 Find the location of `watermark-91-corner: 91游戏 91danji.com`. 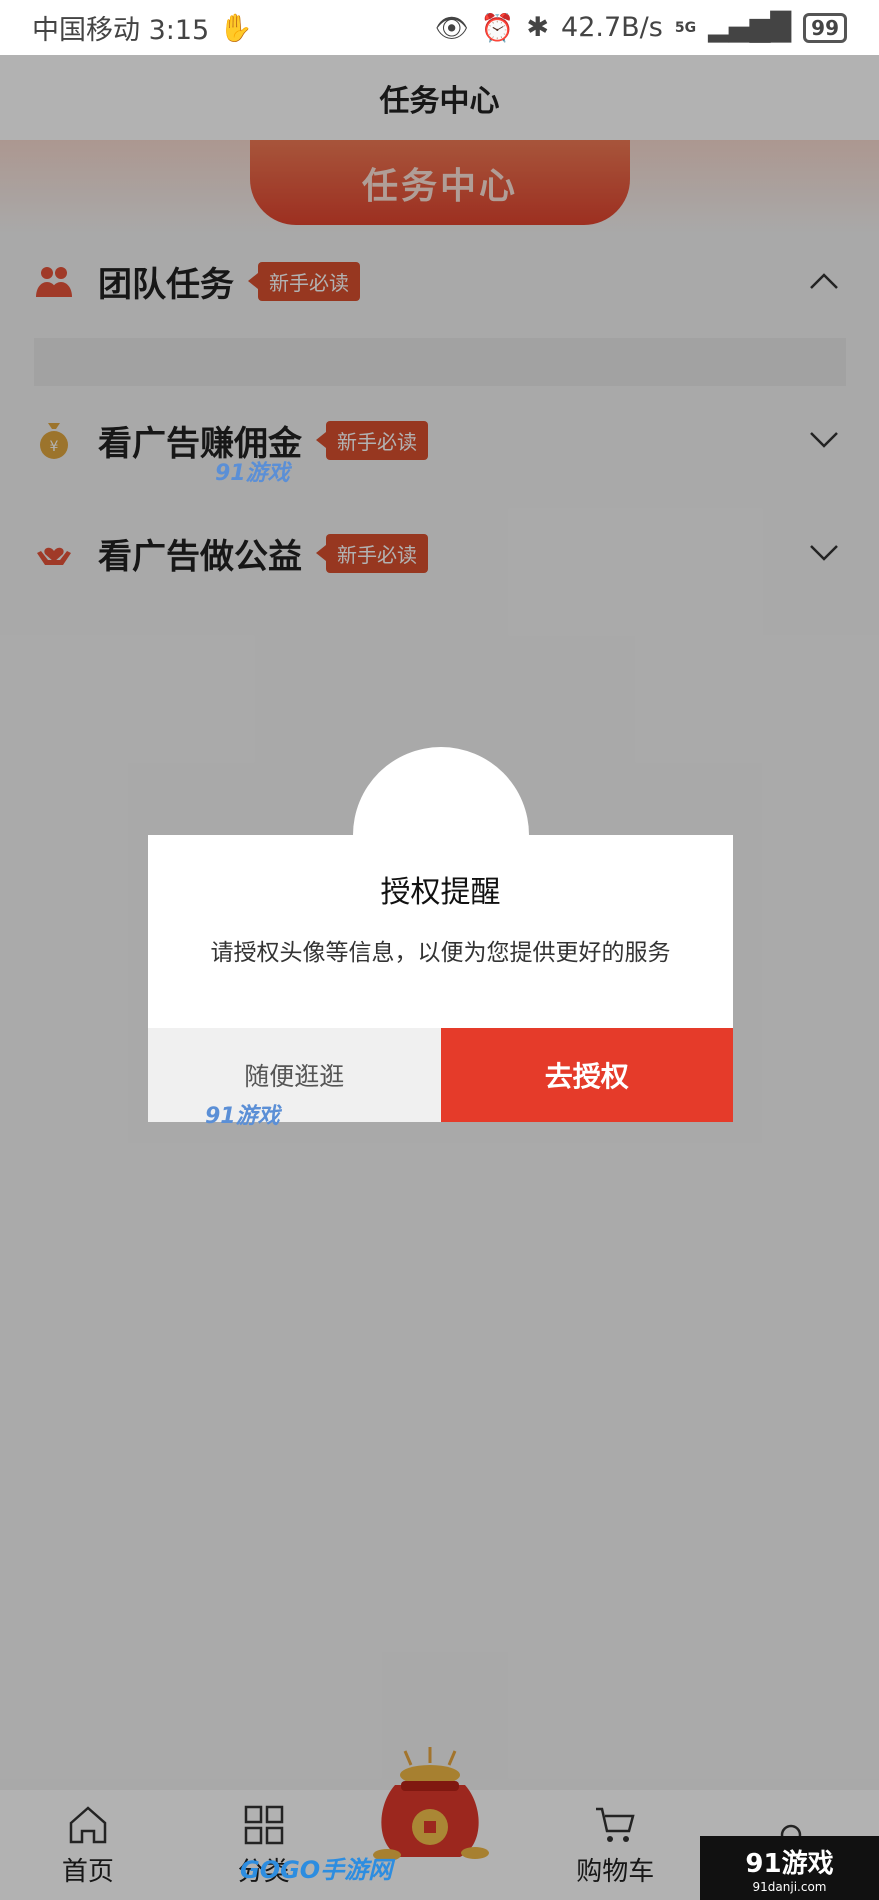

watermark-91-corner: 91游戏 91danji.com is located at coordinates (789, 1868).